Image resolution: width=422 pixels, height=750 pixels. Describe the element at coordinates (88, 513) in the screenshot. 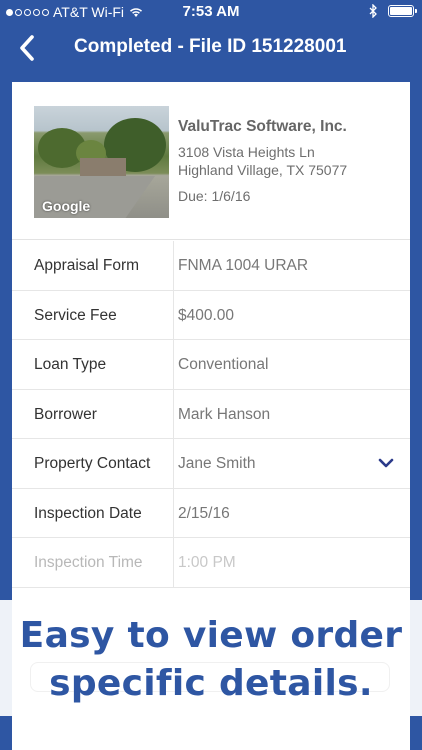

I see `detail-label: Inspection Date` at that location.